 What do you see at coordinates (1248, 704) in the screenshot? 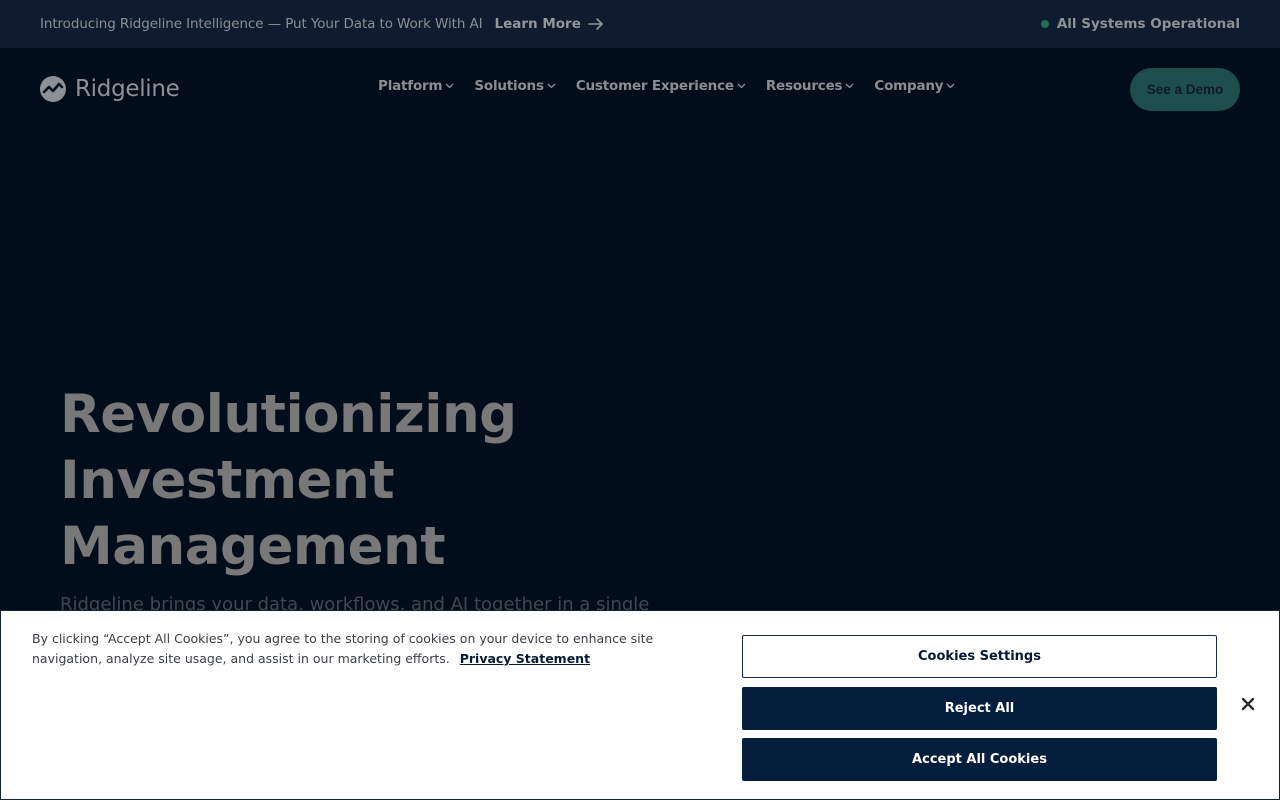
I see `close-icon` at bounding box center [1248, 704].